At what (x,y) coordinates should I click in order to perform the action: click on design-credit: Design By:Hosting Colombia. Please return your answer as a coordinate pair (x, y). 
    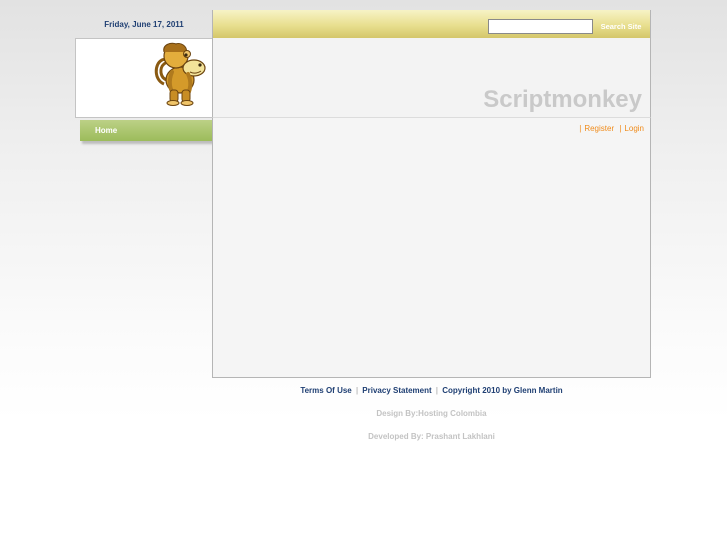
    Looking at the image, I should click on (431, 413).